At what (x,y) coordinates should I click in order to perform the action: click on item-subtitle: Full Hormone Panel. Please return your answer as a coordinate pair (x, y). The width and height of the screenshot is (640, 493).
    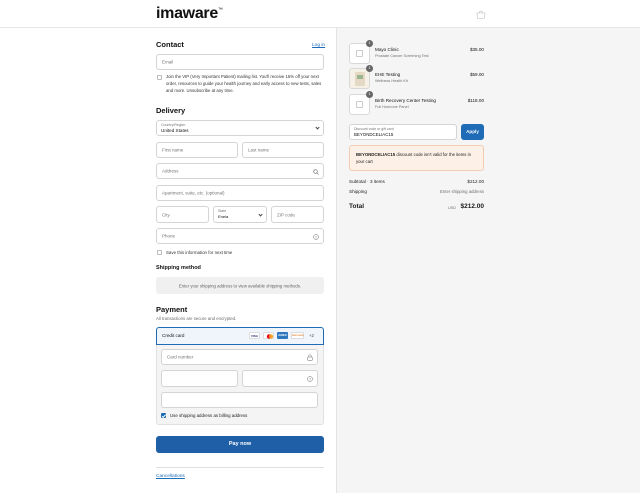
    Looking at the image, I should click on (392, 107).